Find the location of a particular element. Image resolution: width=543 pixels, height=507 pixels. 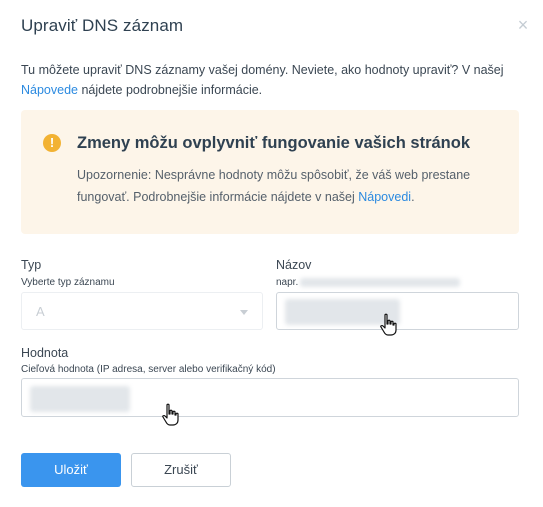

warning-icon is located at coordinates (52, 143).